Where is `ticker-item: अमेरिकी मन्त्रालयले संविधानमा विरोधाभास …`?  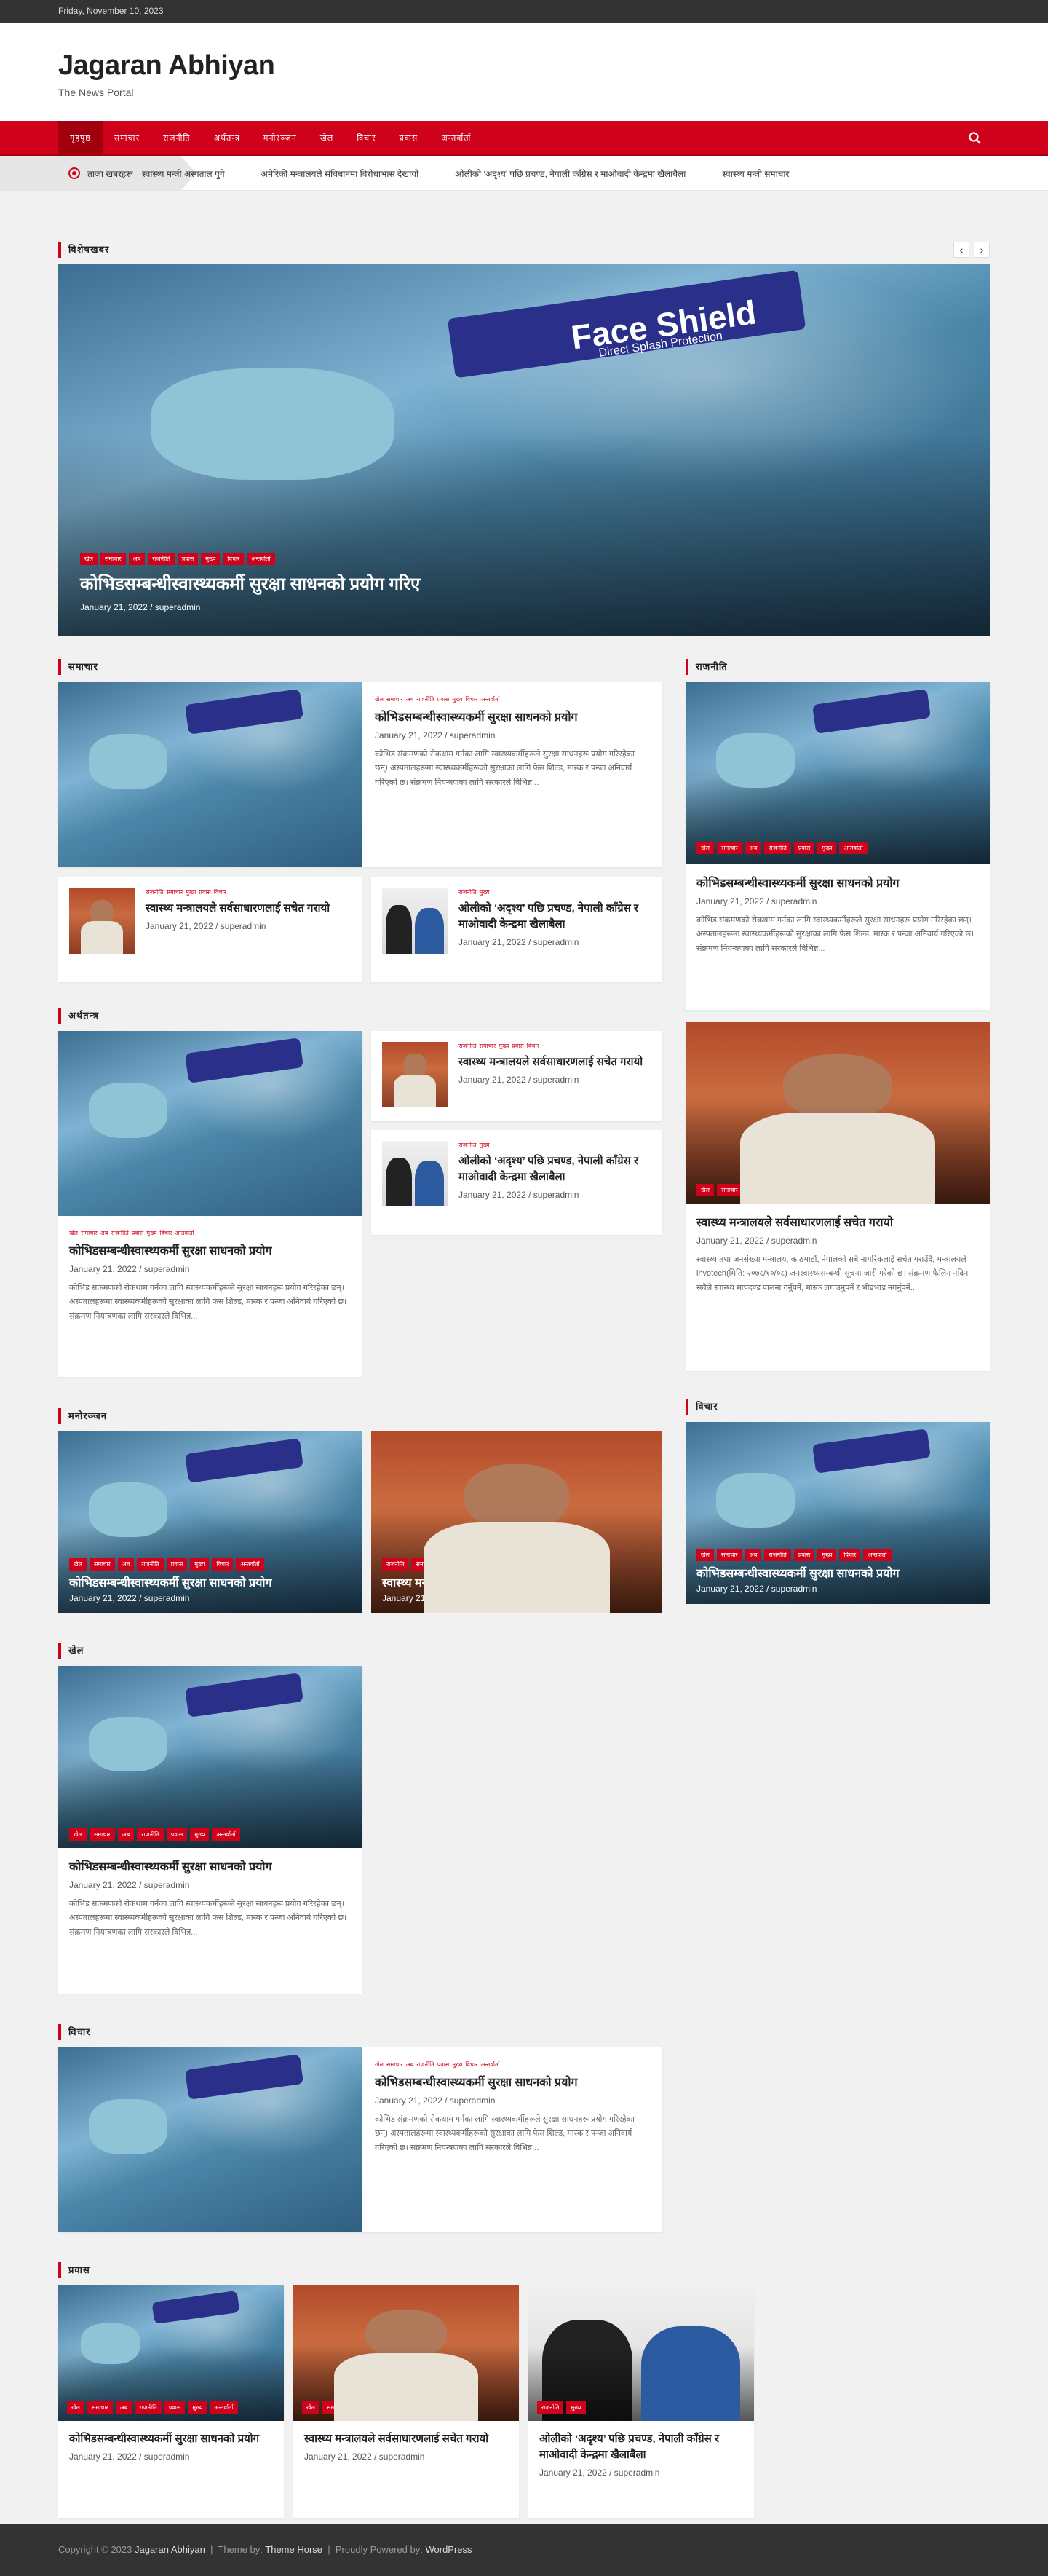
ticker-item: अमेरिकी मन्त्रालयले संविधानमा विरोधाभास … is located at coordinates (340, 174).